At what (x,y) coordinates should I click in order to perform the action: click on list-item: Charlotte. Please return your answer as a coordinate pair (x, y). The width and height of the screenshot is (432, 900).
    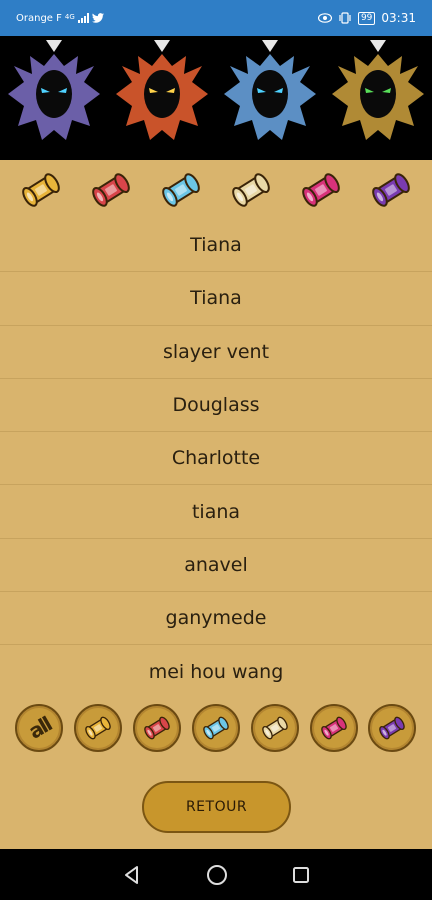
    Looking at the image, I should click on (216, 459).